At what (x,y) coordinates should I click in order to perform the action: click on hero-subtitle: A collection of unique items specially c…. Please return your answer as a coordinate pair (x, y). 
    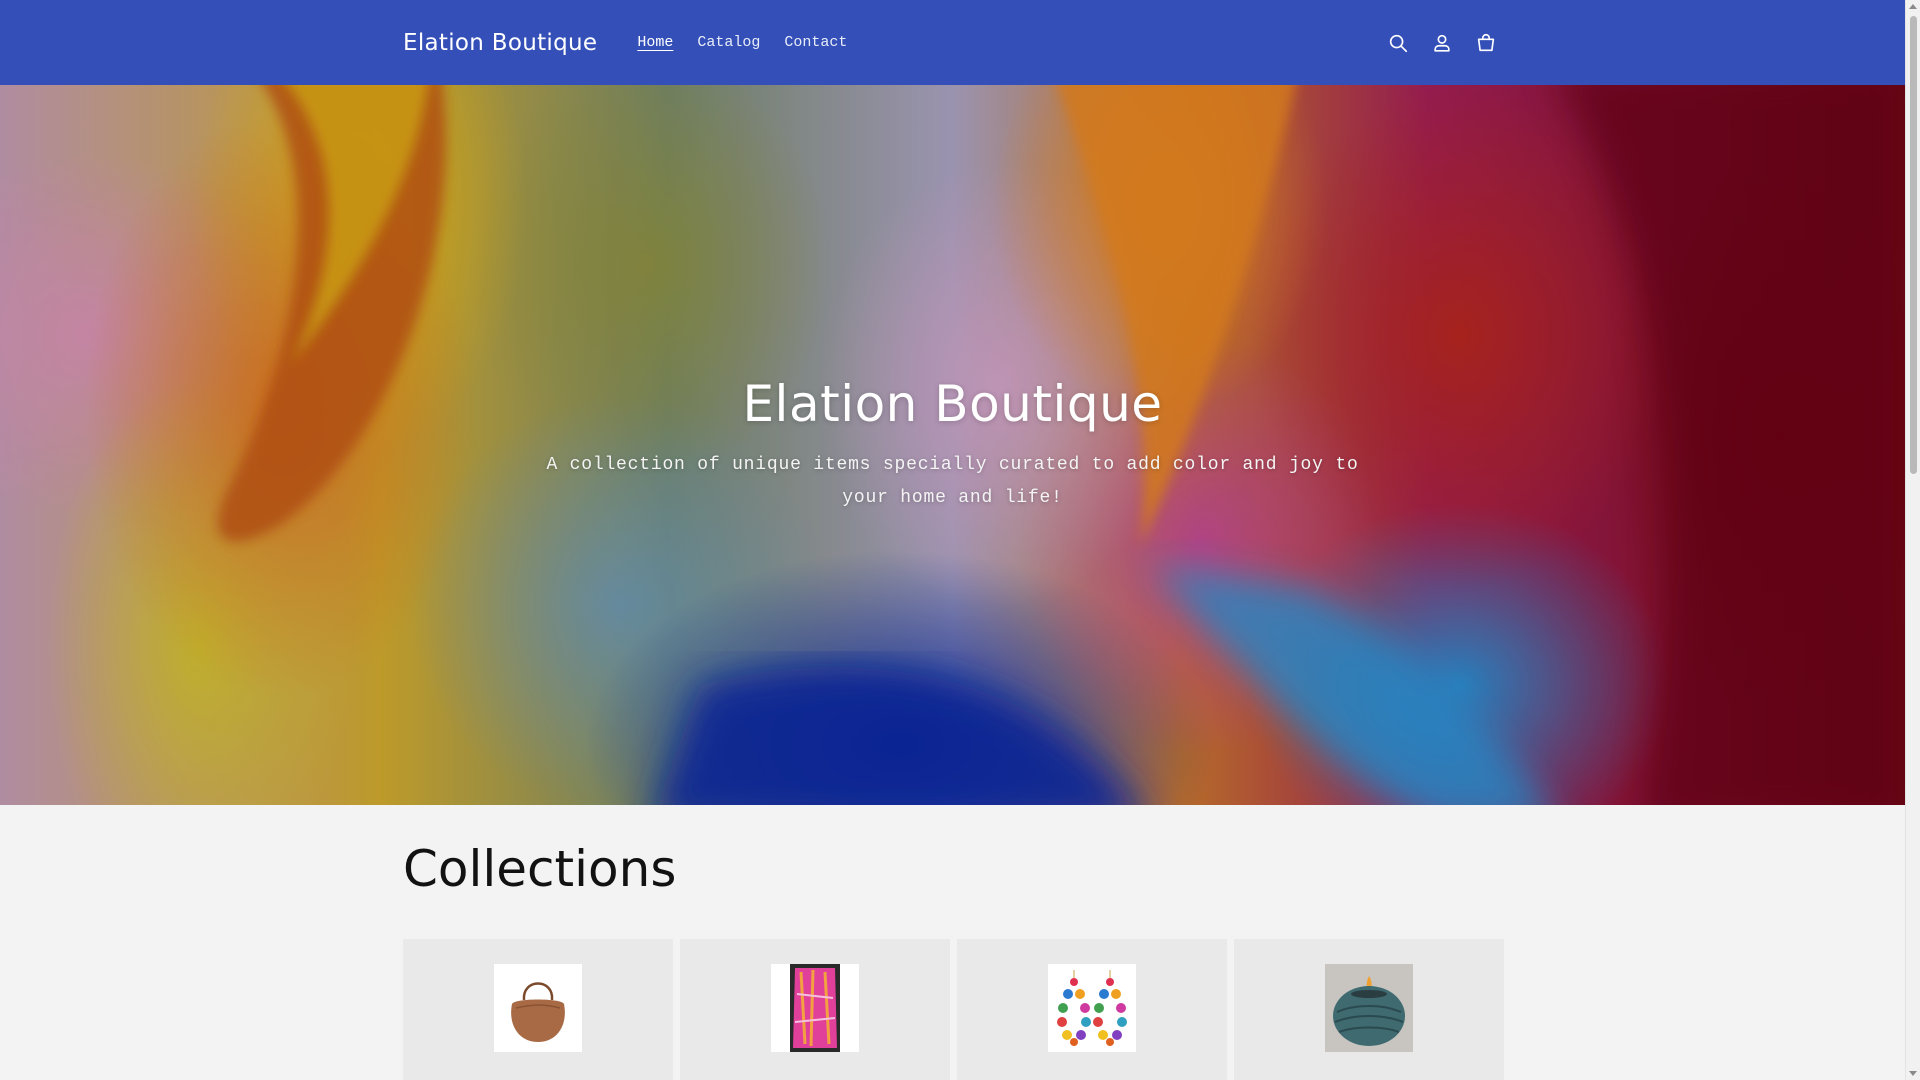
    Looking at the image, I should click on (952, 481).